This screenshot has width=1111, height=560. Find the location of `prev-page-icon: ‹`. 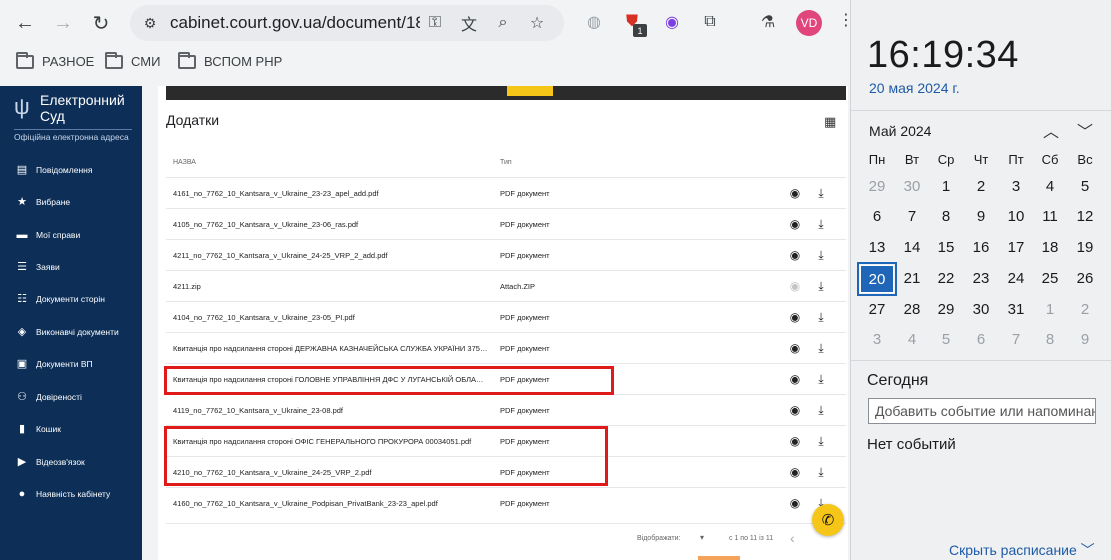

prev-page-icon: ‹ is located at coordinates (792, 538).